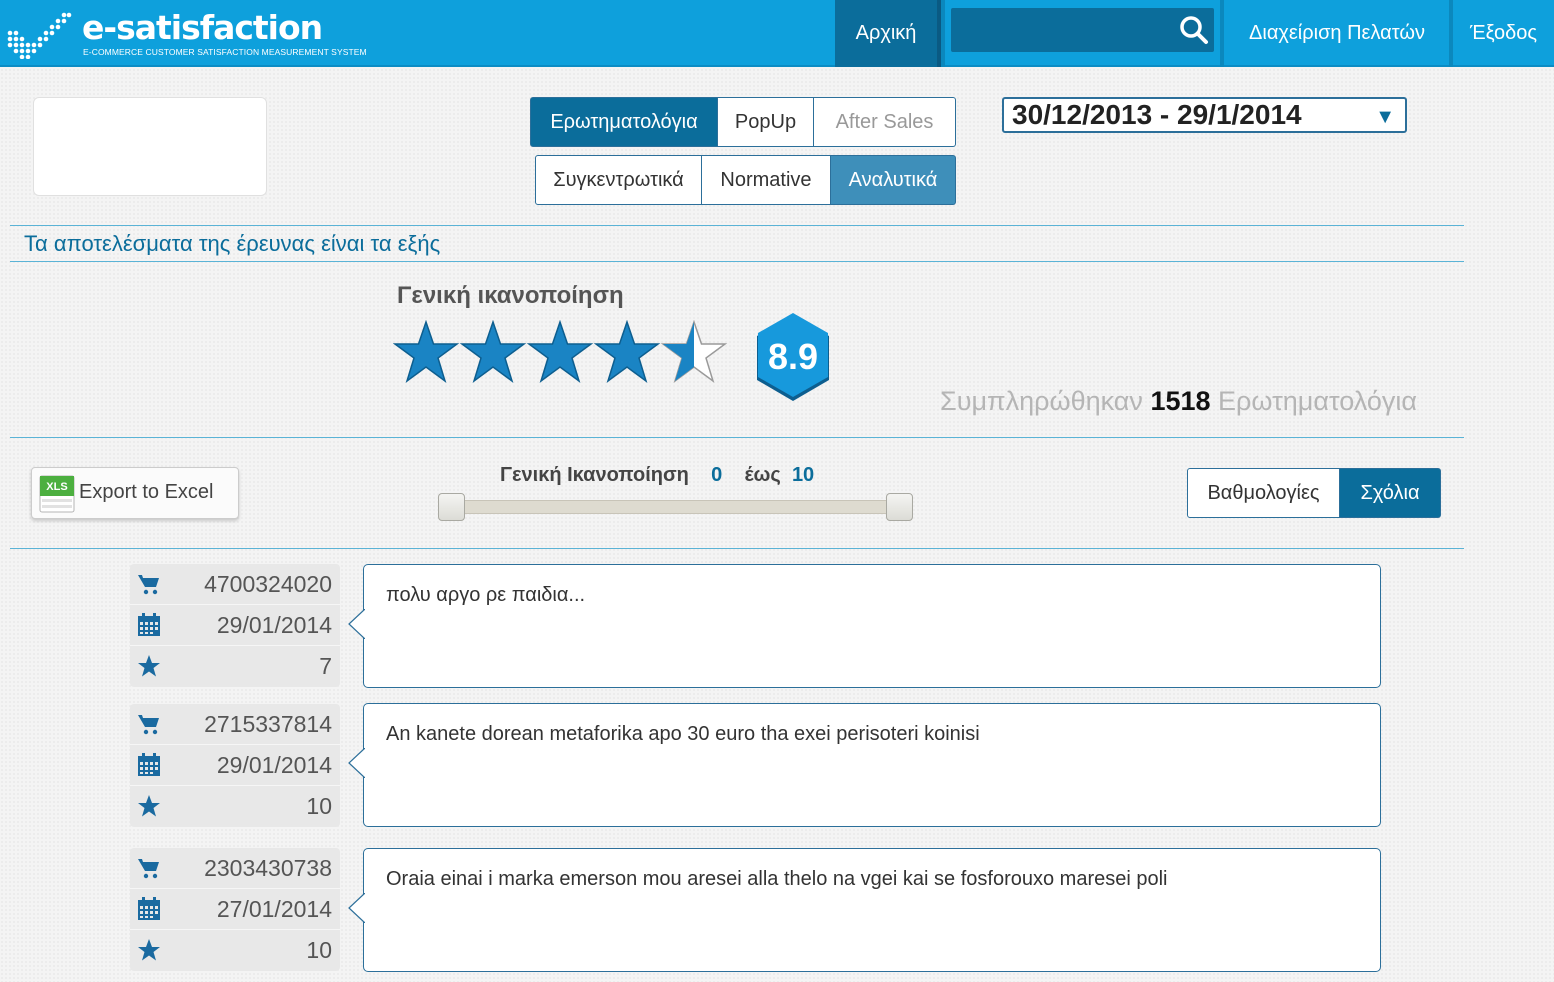 The image size is (1554, 982). Describe the element at coordinates (1263, 493) in the screenshot. I see `tab-scores: Βαθμολογίες` at that location.